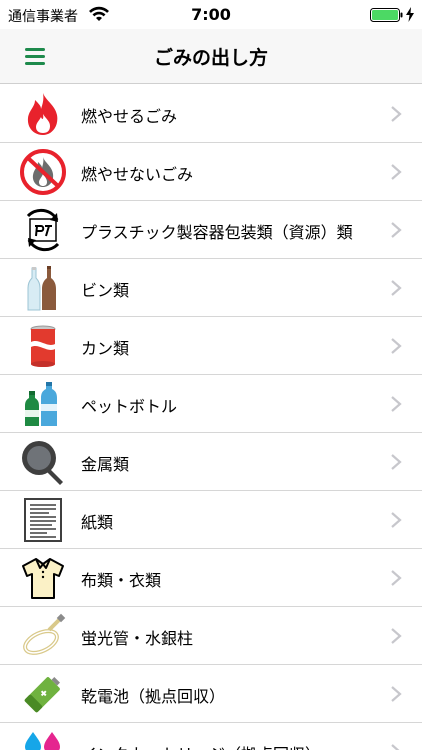 The image size is (422, 750). Describe the element at coordinates (43, 230) in the screenshot. I see `plastic-recycle-icon` at that location.